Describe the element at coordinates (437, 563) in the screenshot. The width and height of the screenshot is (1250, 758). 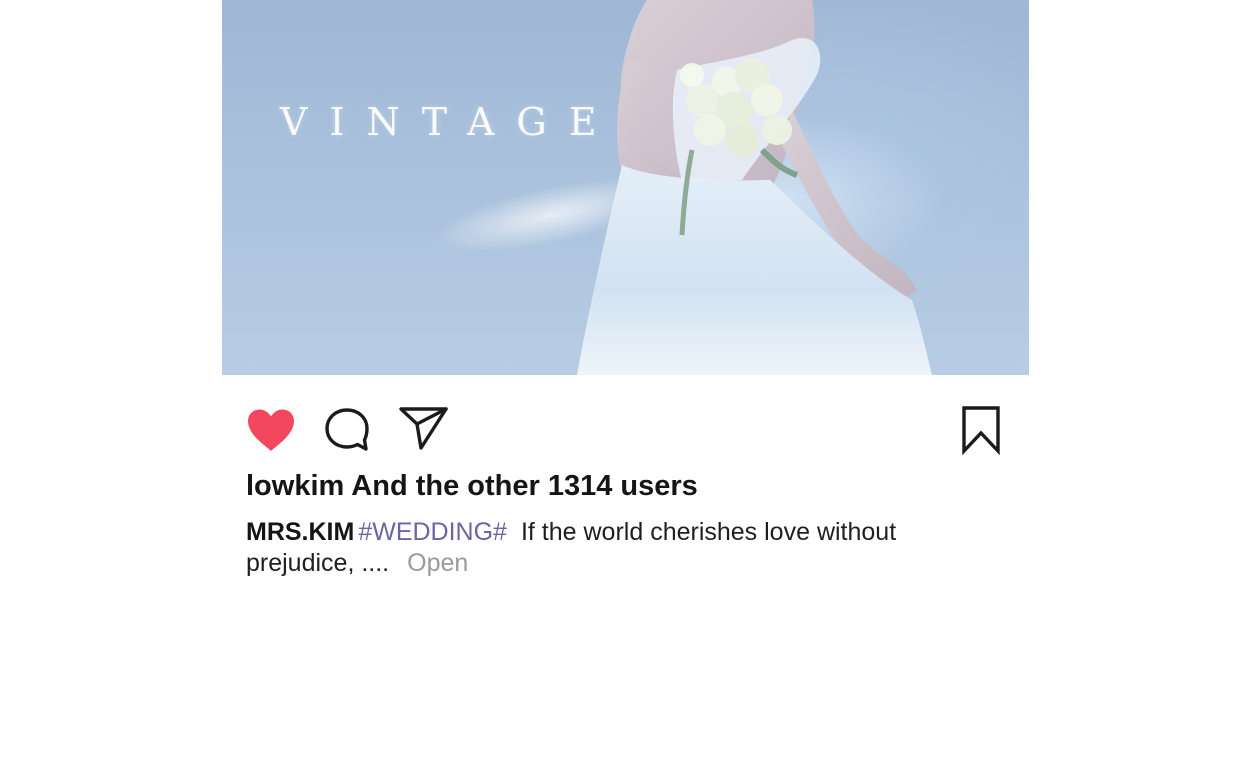
I see `caption-more-link: Open` at that location.